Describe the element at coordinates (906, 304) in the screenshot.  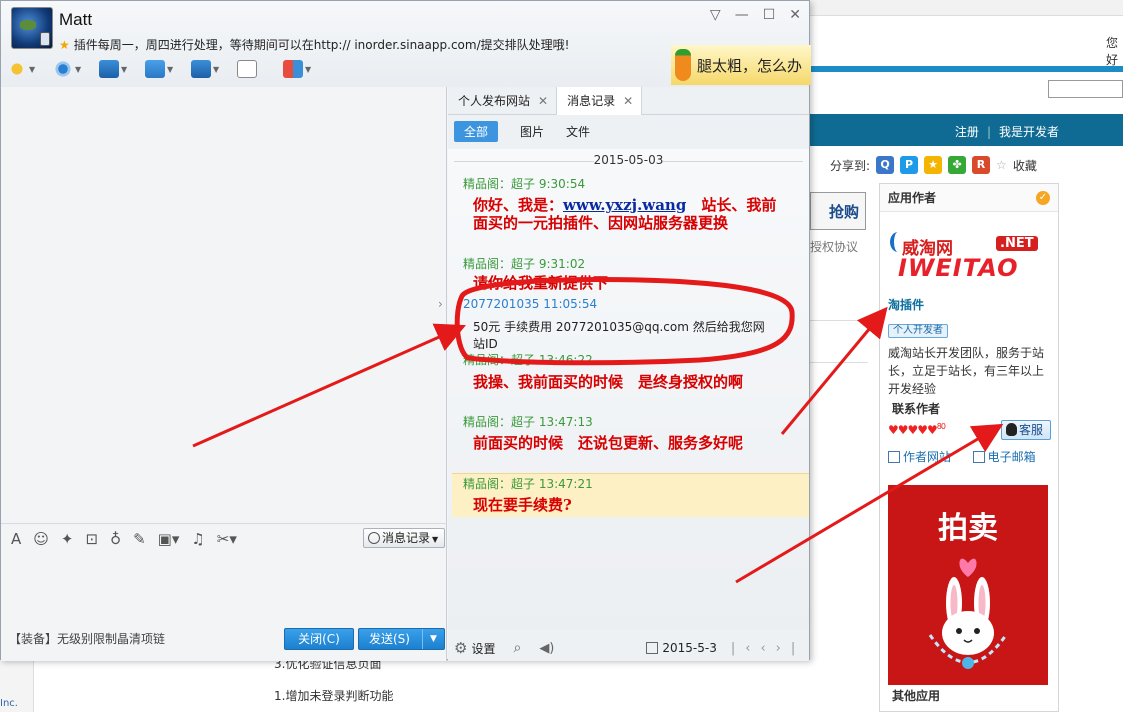
I see `plugin-name-link: 淘插件` at that location.